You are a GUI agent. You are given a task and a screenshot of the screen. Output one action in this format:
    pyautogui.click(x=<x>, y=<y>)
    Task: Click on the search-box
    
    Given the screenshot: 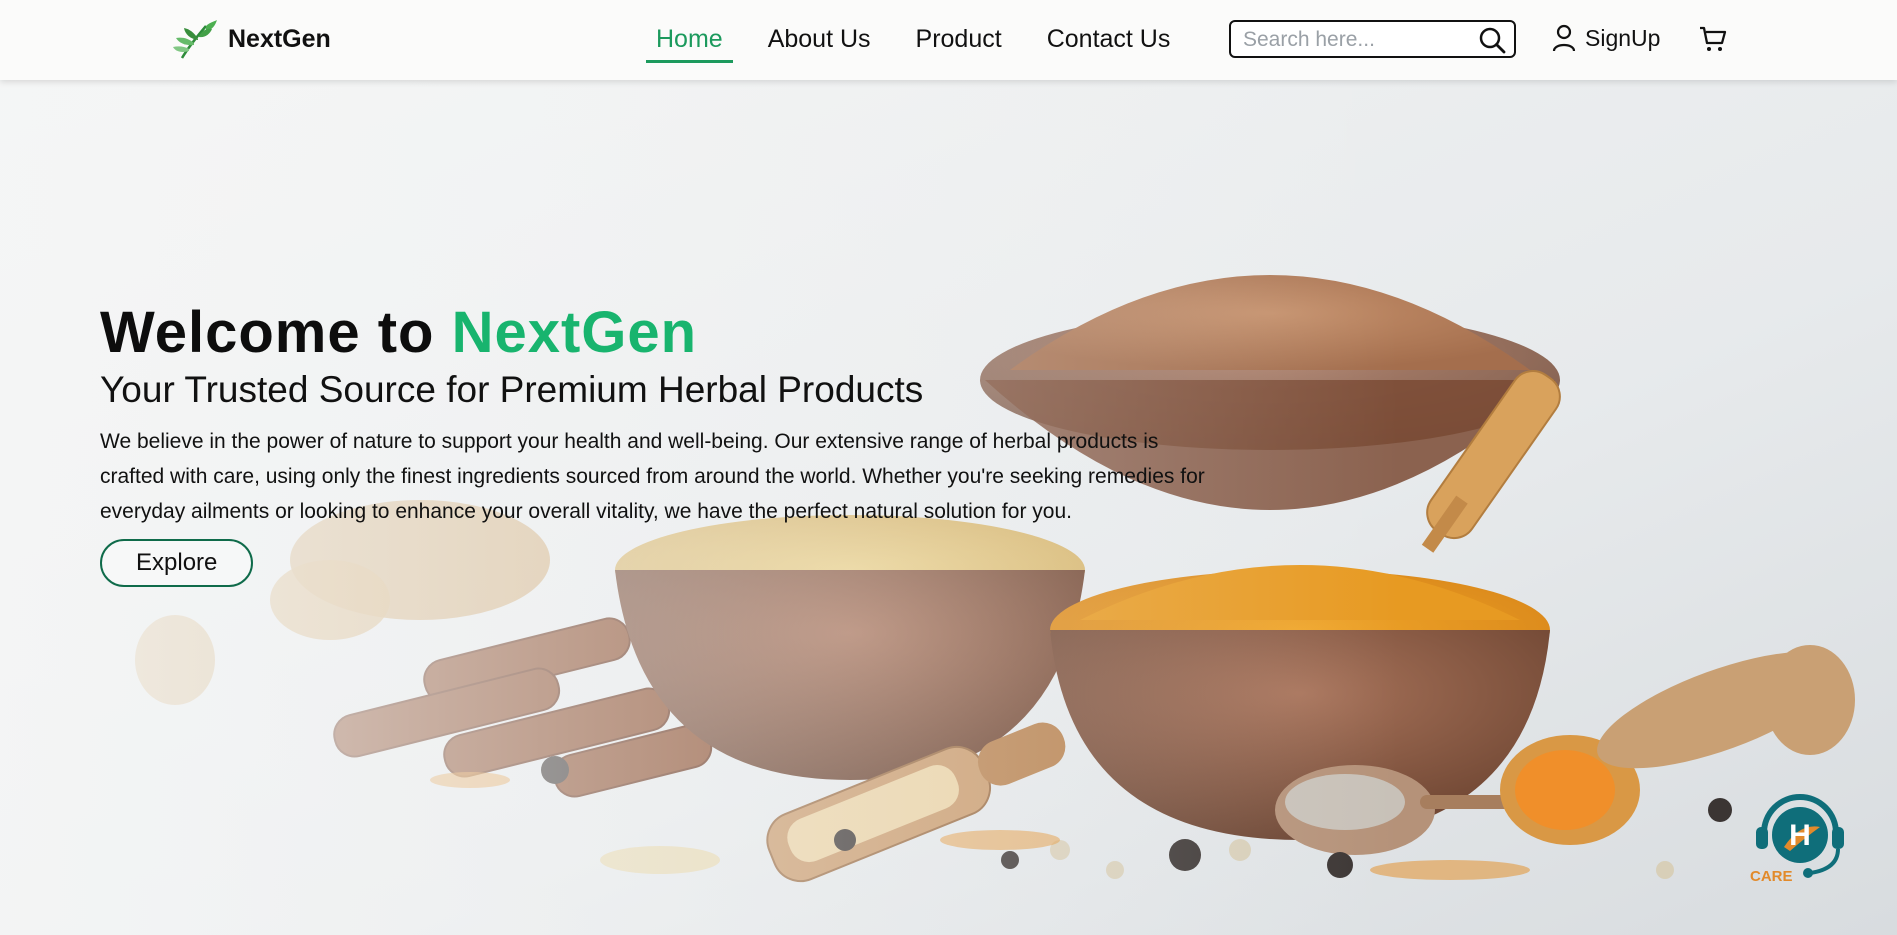 What is the action you would take?
    pyautogui.click(x=1372, y=39)
    